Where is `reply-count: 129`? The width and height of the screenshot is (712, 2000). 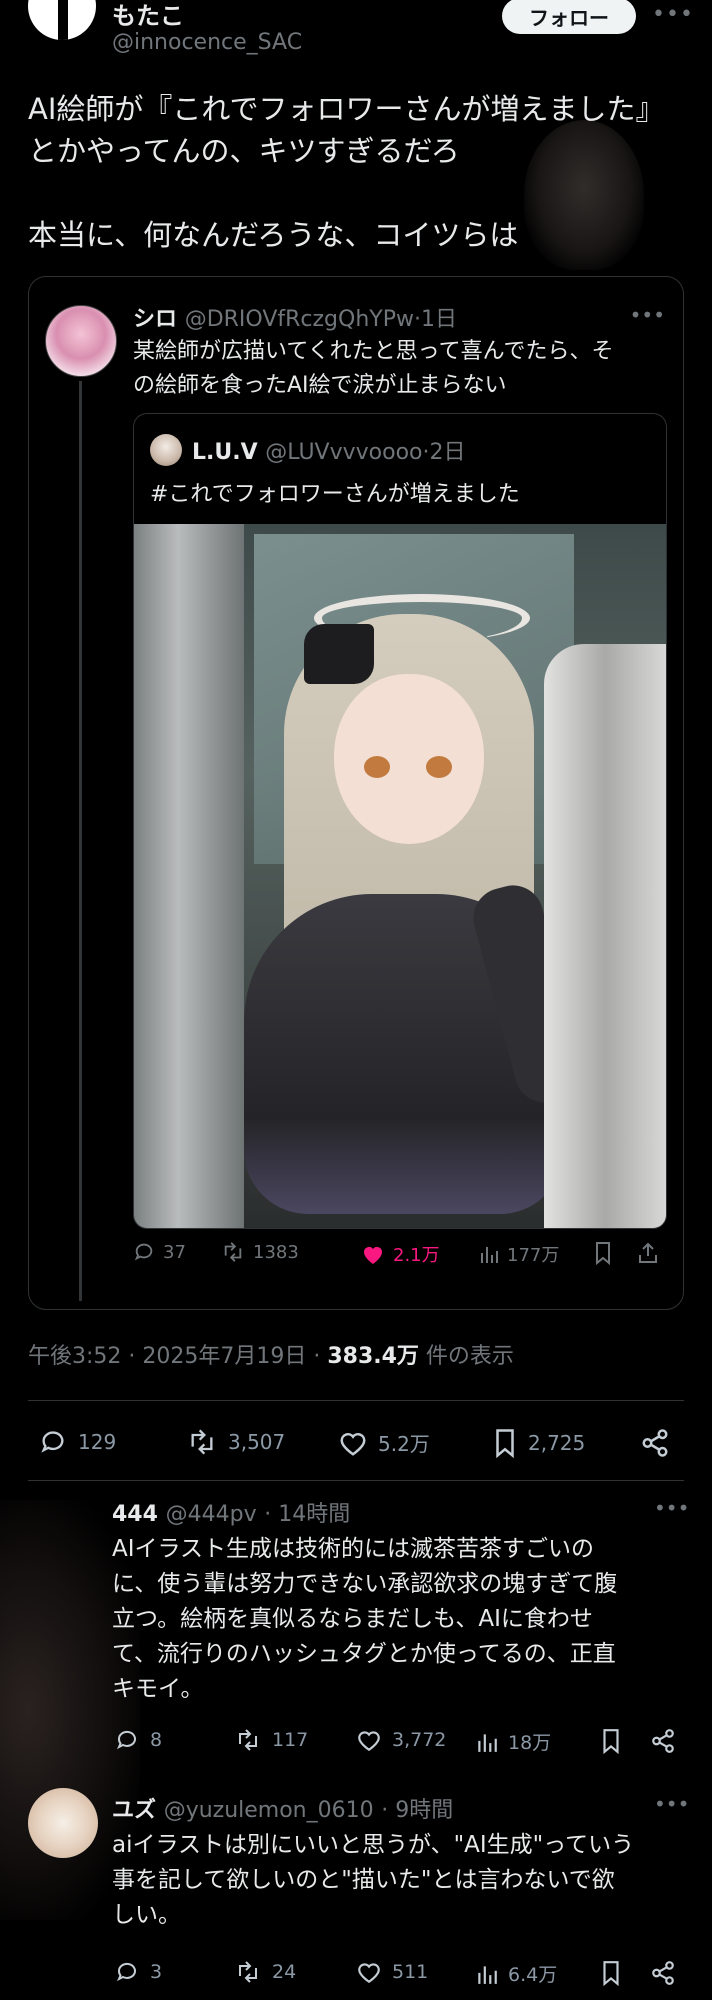 reply-count: 129 is located at coordinates (97, 1442).